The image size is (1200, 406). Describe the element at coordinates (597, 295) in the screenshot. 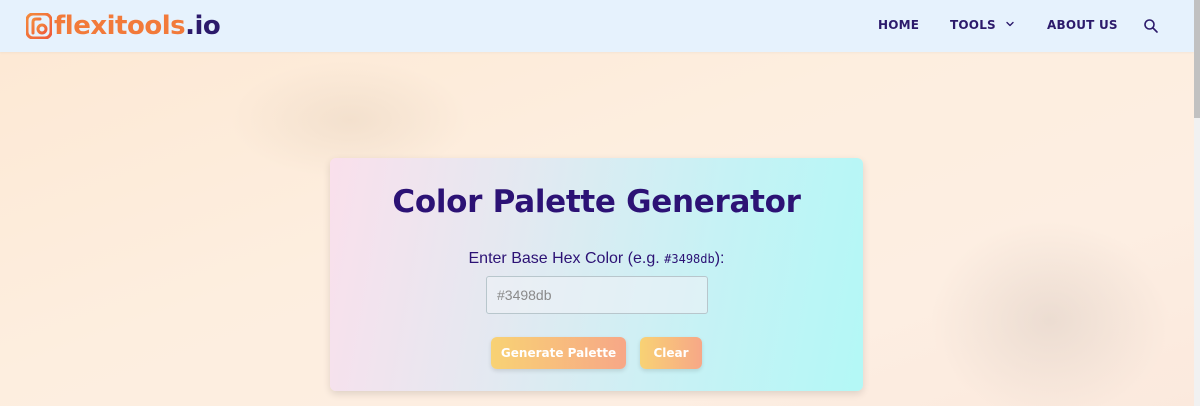

I see `hex-color-input` at that location.